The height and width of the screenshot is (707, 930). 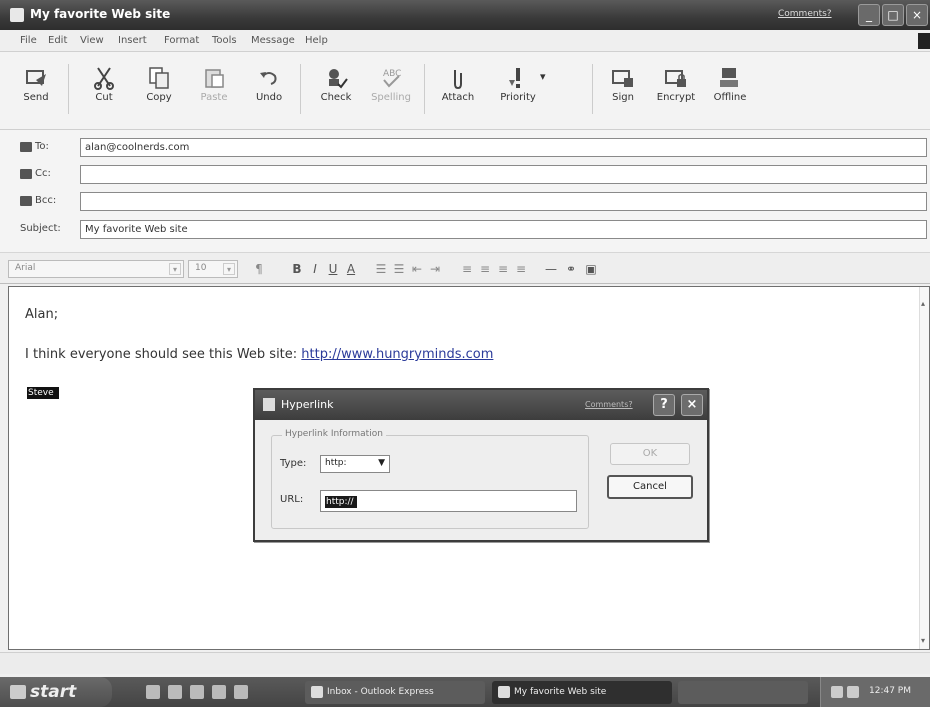 What do you see at coordinates (805, 14) in the screenshot?
I see `comments-link: Comments?` at bounding box center [805, 14].